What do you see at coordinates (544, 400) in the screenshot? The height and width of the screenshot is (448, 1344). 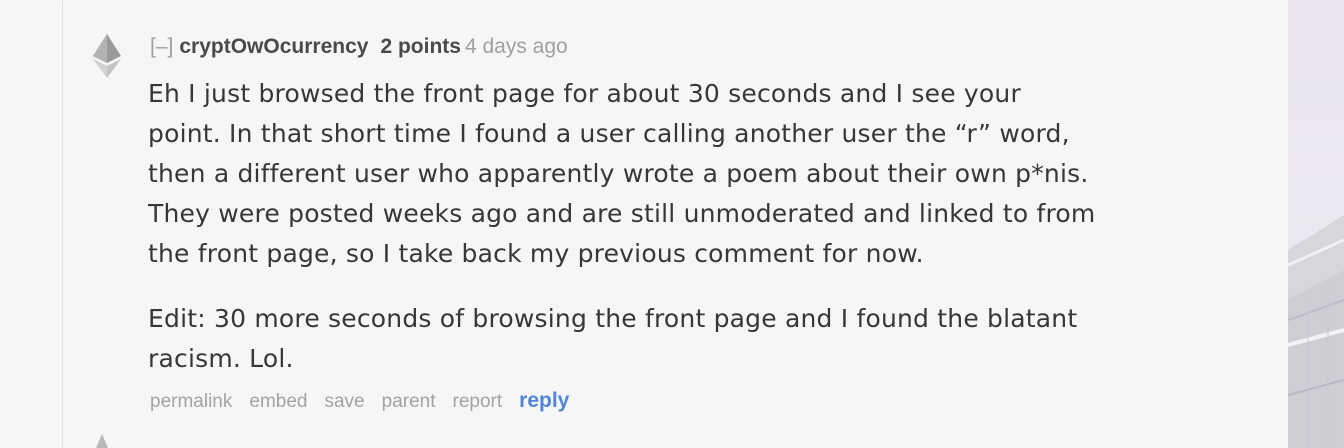 I see `reply-button: reply` at bounding box center [544, 400].